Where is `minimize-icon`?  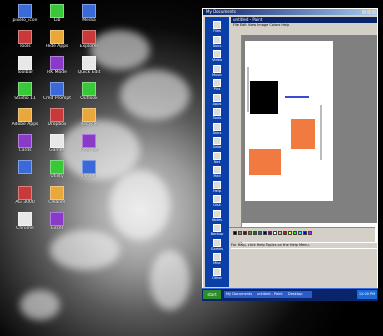 minimize-icon is located at coordinates (364, 12).